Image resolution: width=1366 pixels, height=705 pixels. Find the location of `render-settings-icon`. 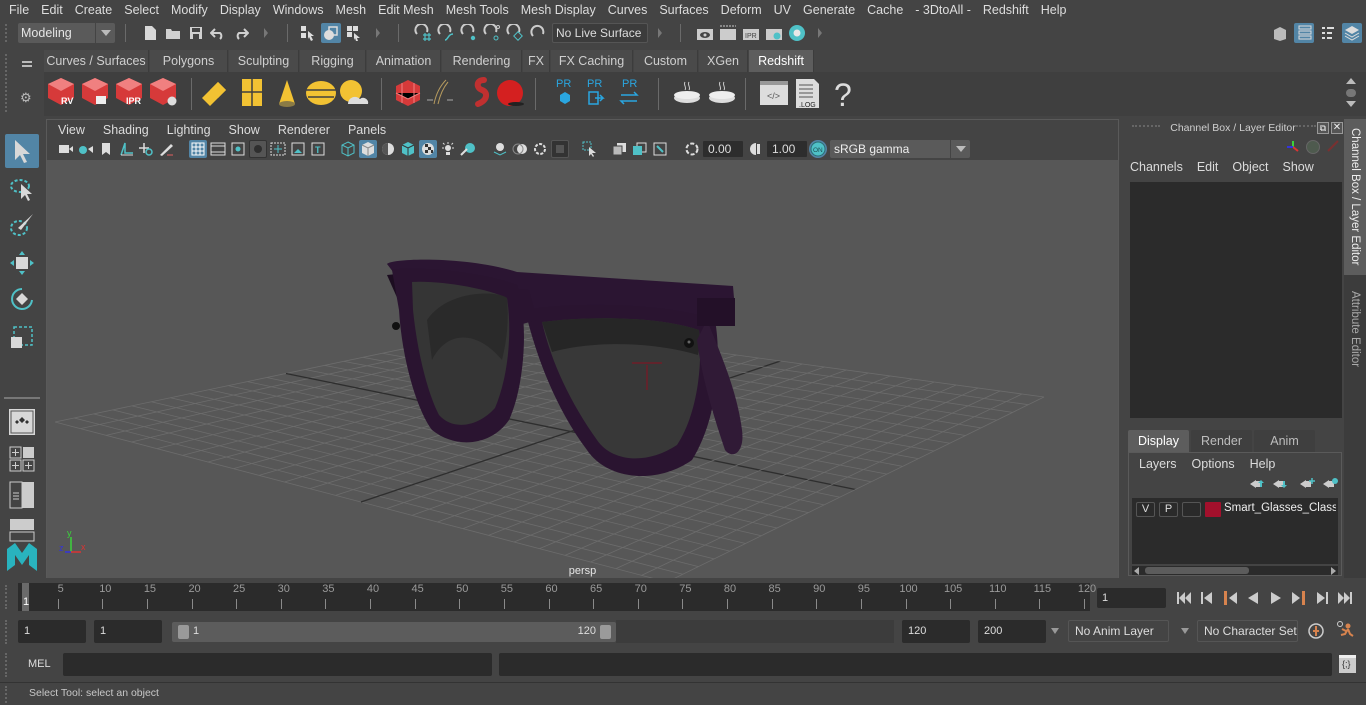

render-settings-icon is located at coordinates (774, 33).